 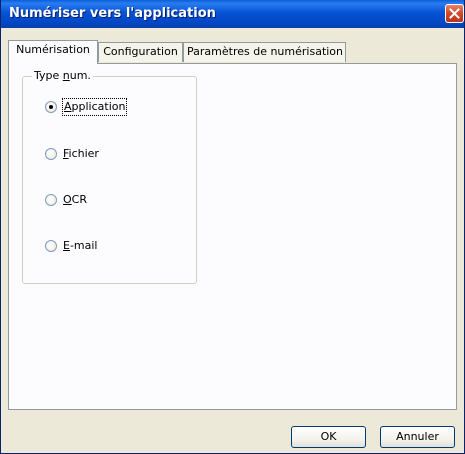 What do you see at coordinates (328, 437) in the screenshot?
I see `ok-button: OK` at bounding box center [328, 437].